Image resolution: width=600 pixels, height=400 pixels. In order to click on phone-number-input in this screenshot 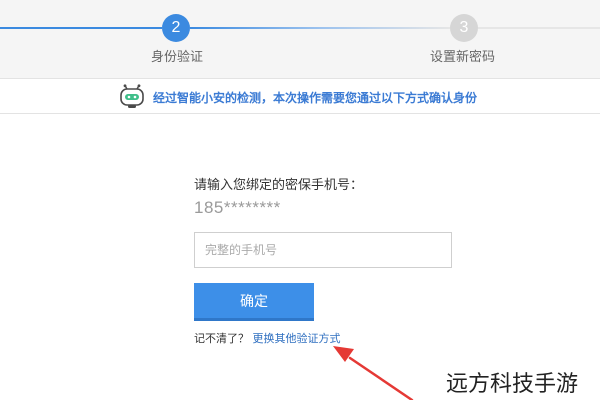, I will do `click(323, 250)`.